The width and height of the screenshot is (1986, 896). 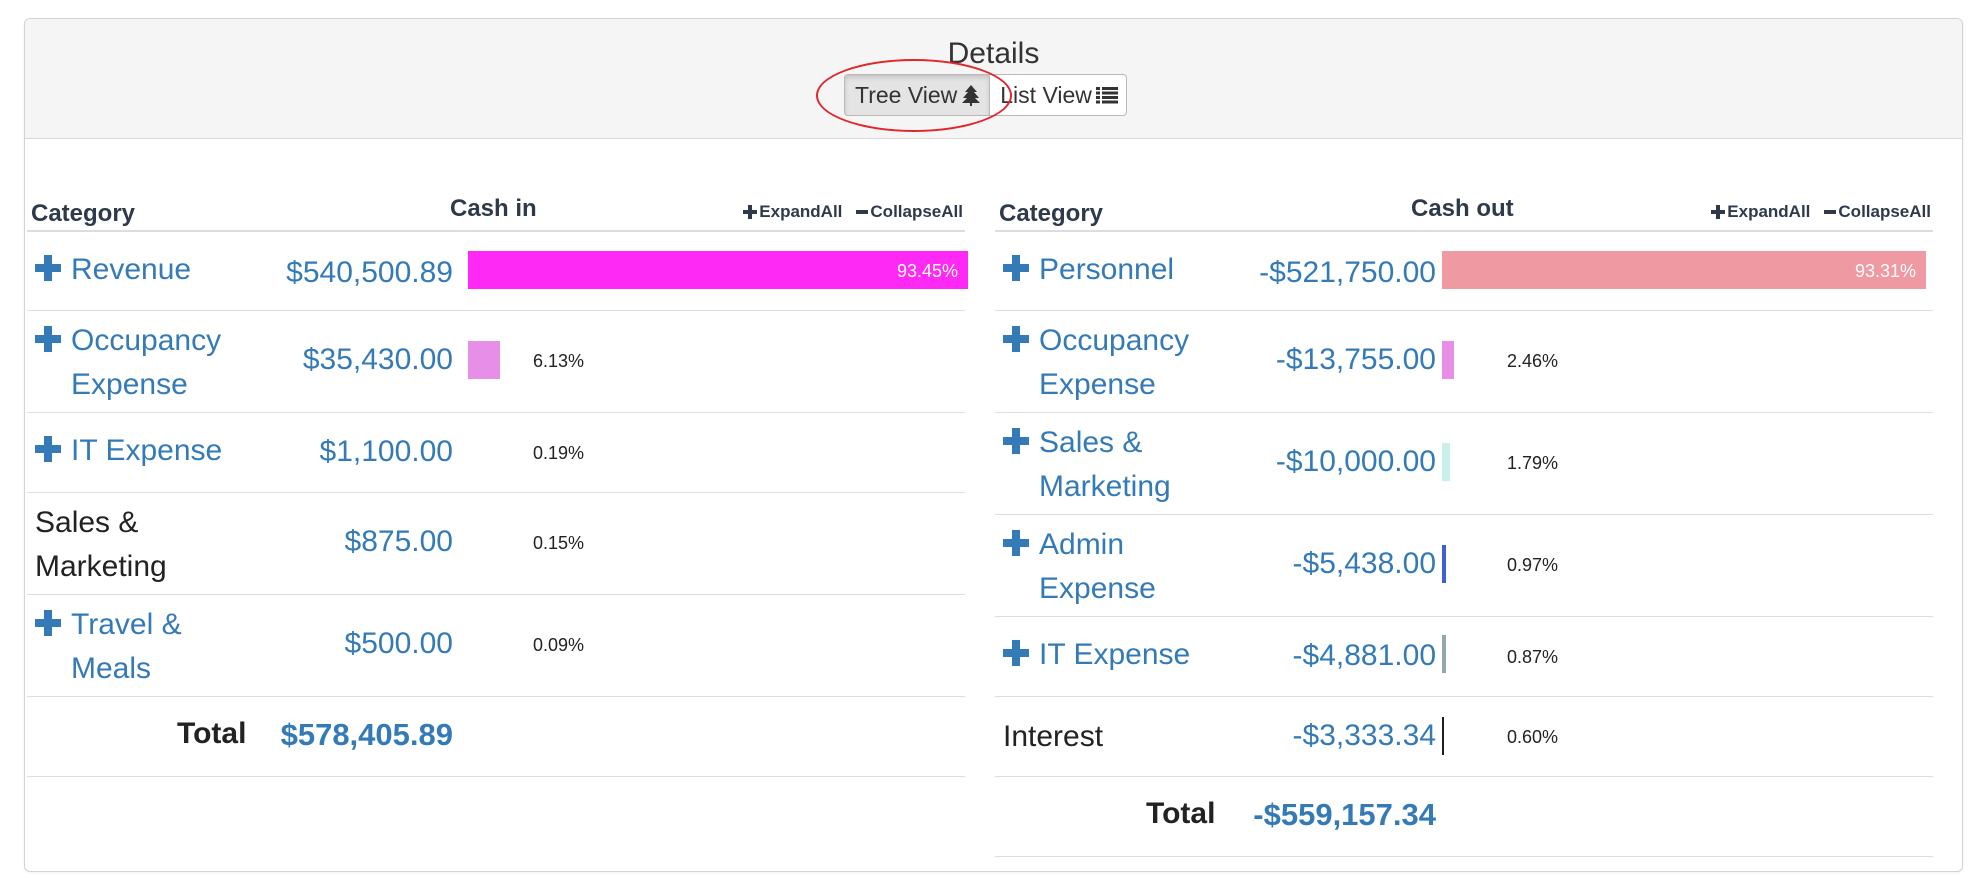 What do you see at coordinates (1464, 362) in the screenshot?
I see `table-row: Occupancy Expense -$13,755.00 2.46%` at bounding box center [1464, 362].